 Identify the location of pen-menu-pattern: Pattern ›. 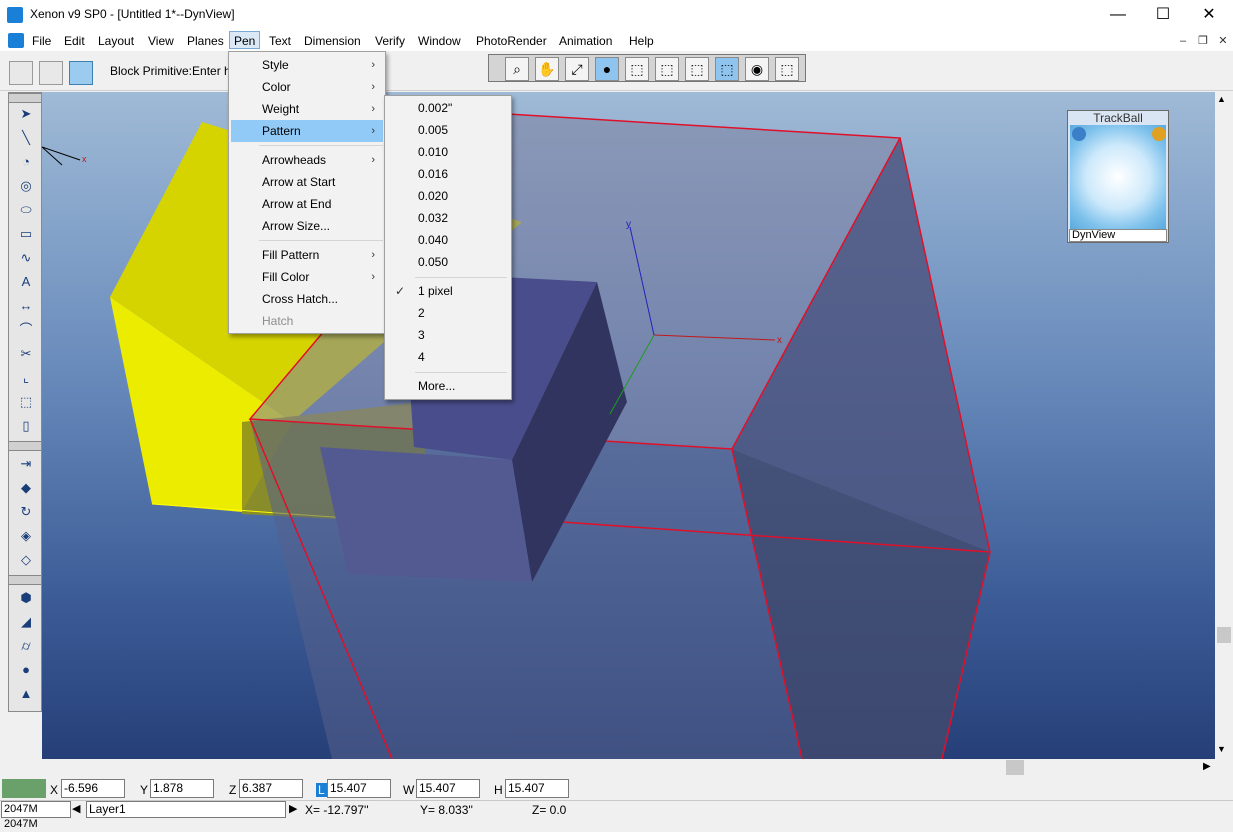
(307, 131).